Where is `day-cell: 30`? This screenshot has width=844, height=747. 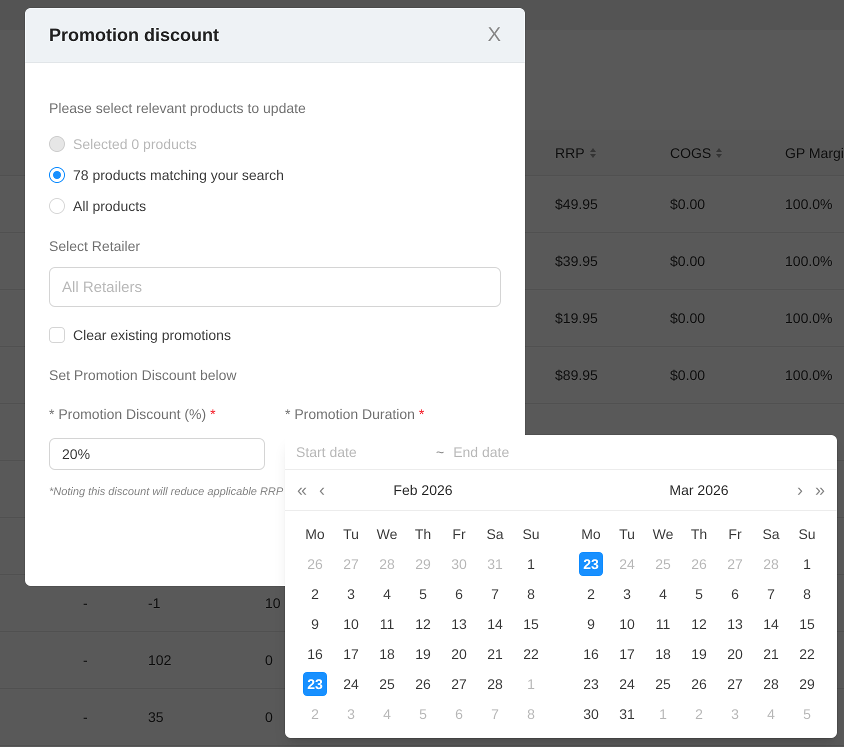
day-cell: 30 is located at coordinates (591, 714).